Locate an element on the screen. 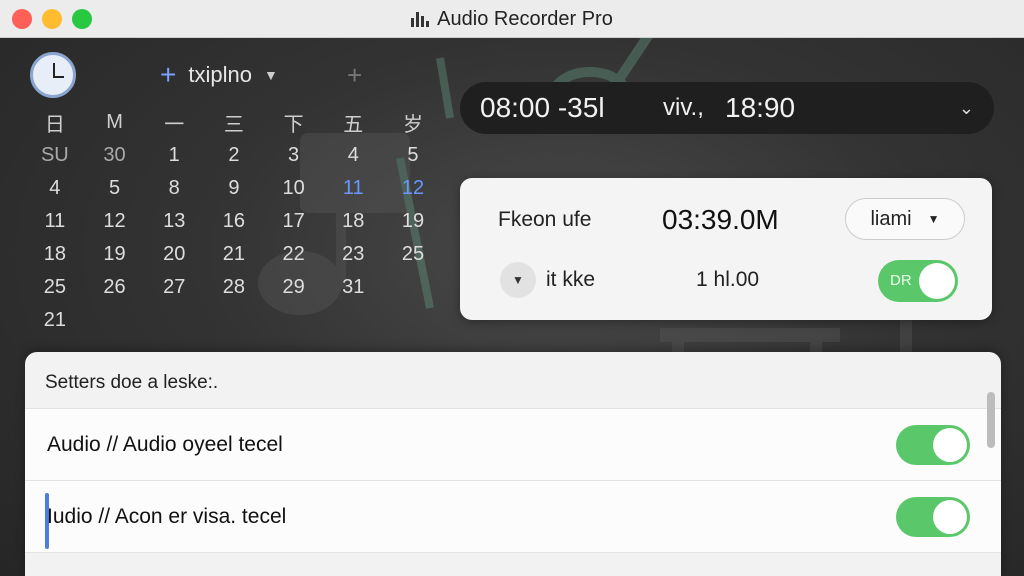  add-icon: + is located at coordinates (354, 75).